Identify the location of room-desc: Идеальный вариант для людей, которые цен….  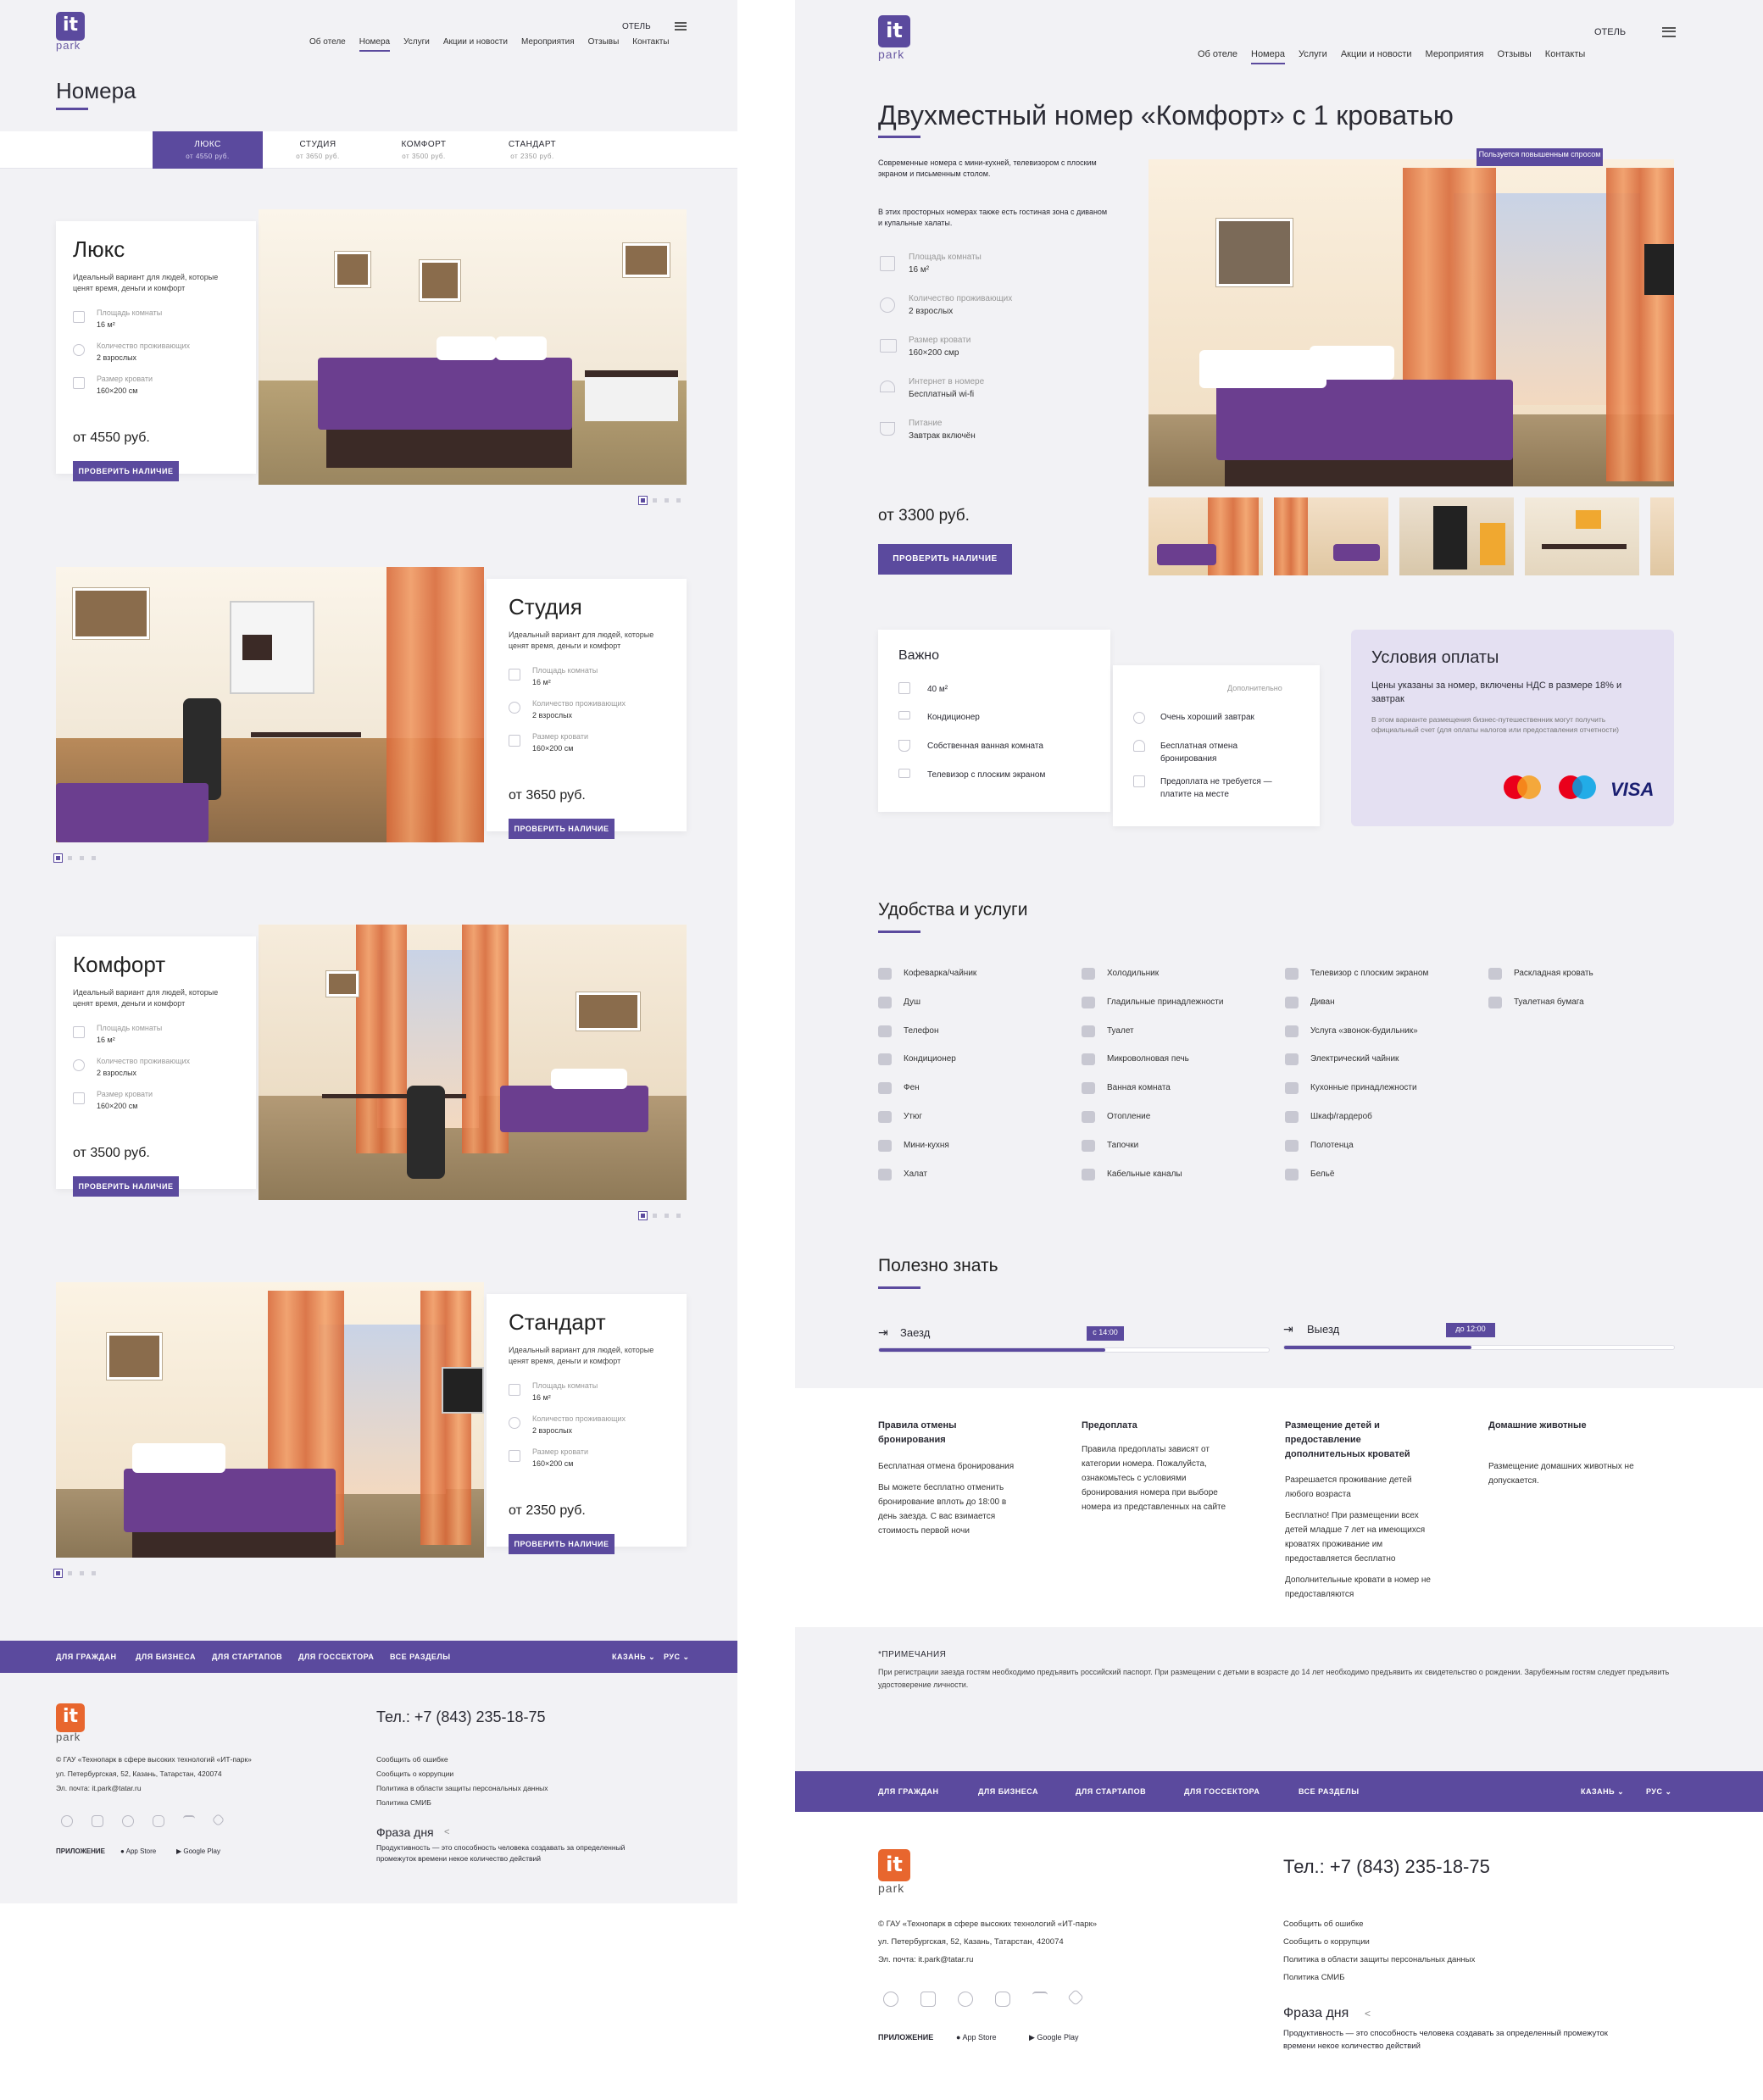
(581, 1355).